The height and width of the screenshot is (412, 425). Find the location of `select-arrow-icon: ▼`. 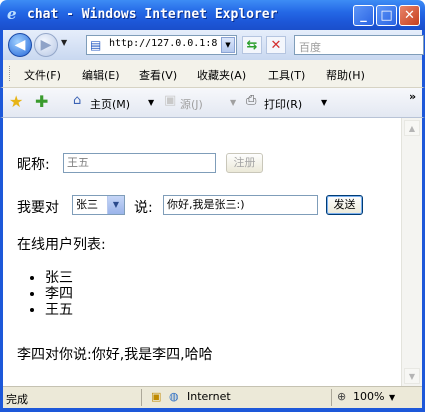

select-arrow-icon: ▼ is located at coordinates (115, 205).